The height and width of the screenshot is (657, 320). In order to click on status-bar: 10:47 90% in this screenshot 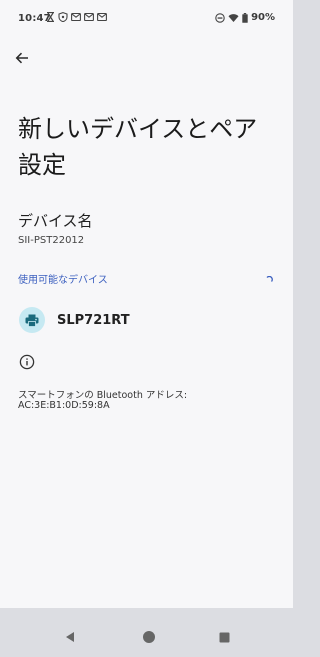, I will do `click(146, 18)`.